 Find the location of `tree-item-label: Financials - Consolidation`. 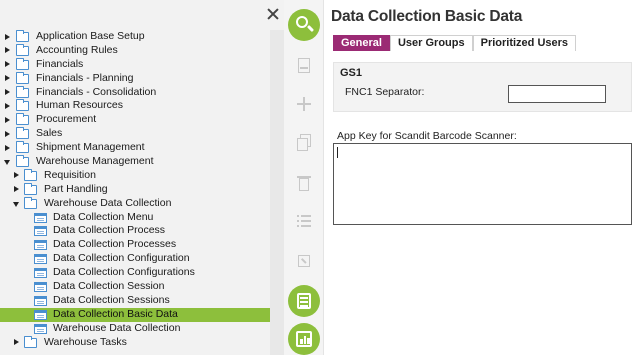

tree-item-label: Financials - Consolidation is located at coordinates (96, 91).